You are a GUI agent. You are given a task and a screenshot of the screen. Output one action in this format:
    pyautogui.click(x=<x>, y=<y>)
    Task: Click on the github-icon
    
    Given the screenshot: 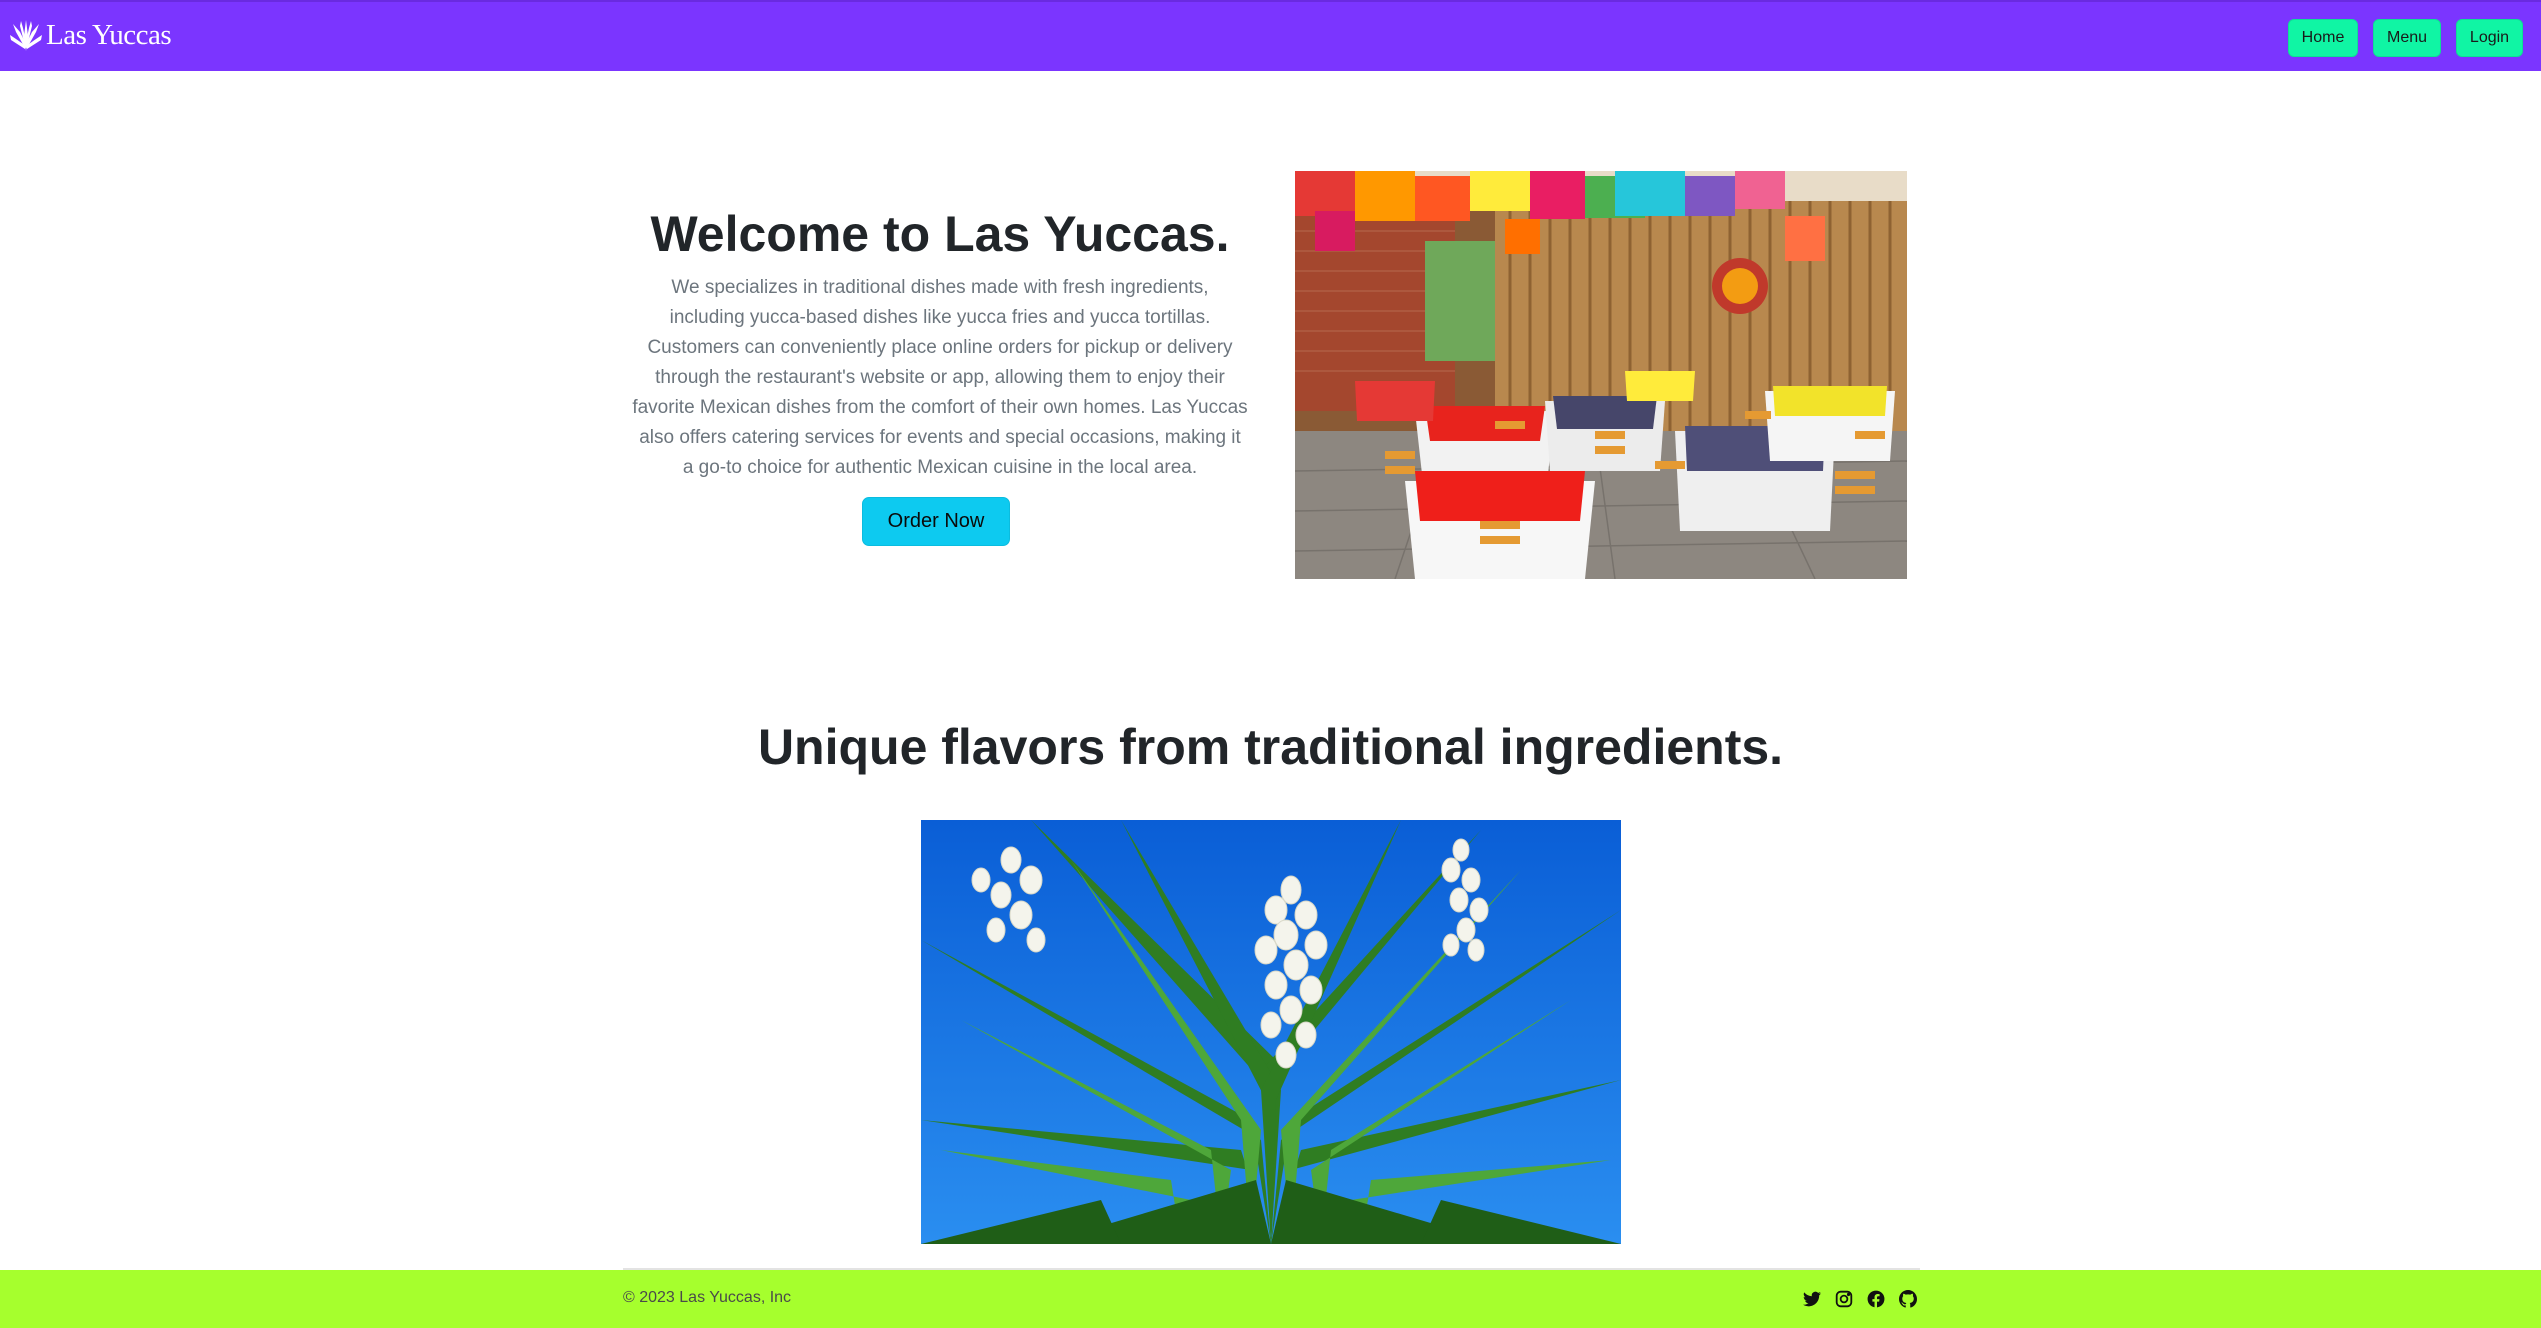 What is the action you would take?
    pyautogui.click(x=1908, y=1299)
    